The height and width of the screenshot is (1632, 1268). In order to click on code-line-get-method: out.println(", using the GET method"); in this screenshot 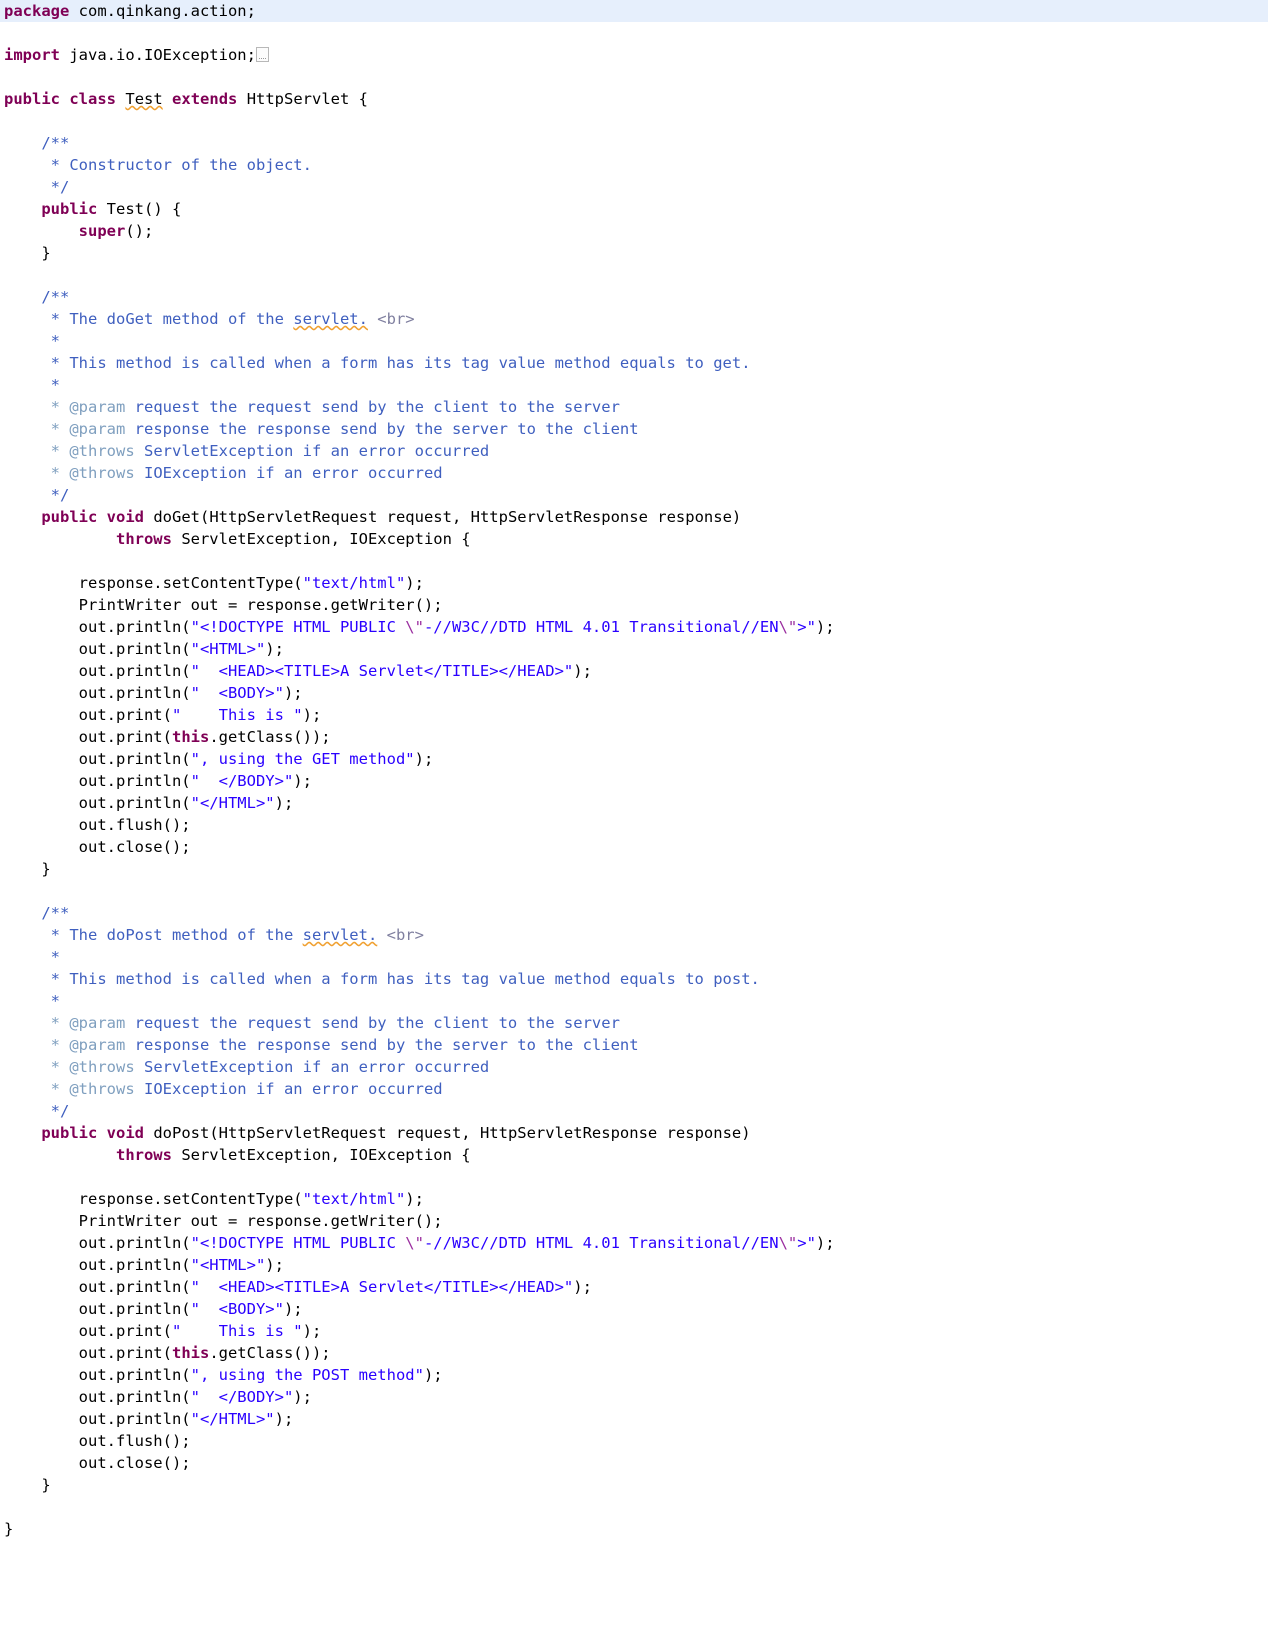, I will do `click(219, 759)`.